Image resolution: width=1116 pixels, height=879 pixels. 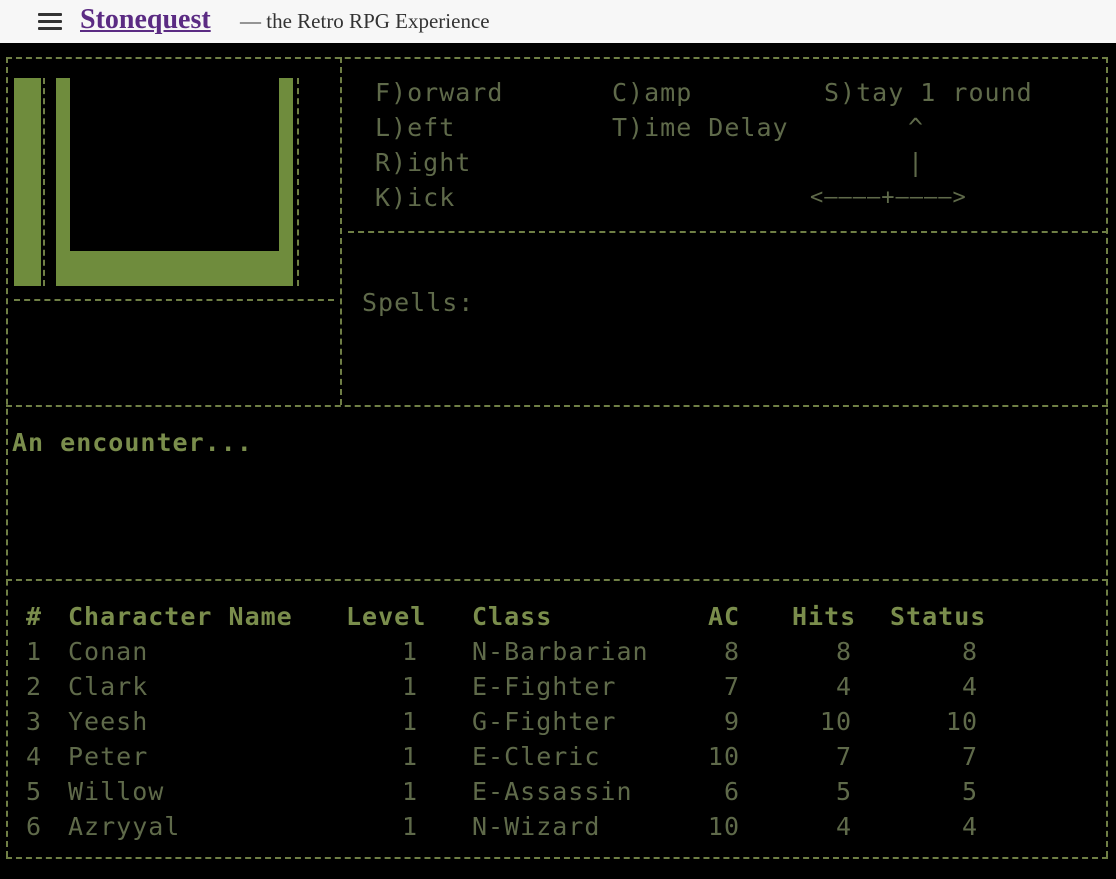 What do you see at coordinates (439, 92) in the screenshot?
I see `command-forward: F)orward` at bounding box center [439, 92].